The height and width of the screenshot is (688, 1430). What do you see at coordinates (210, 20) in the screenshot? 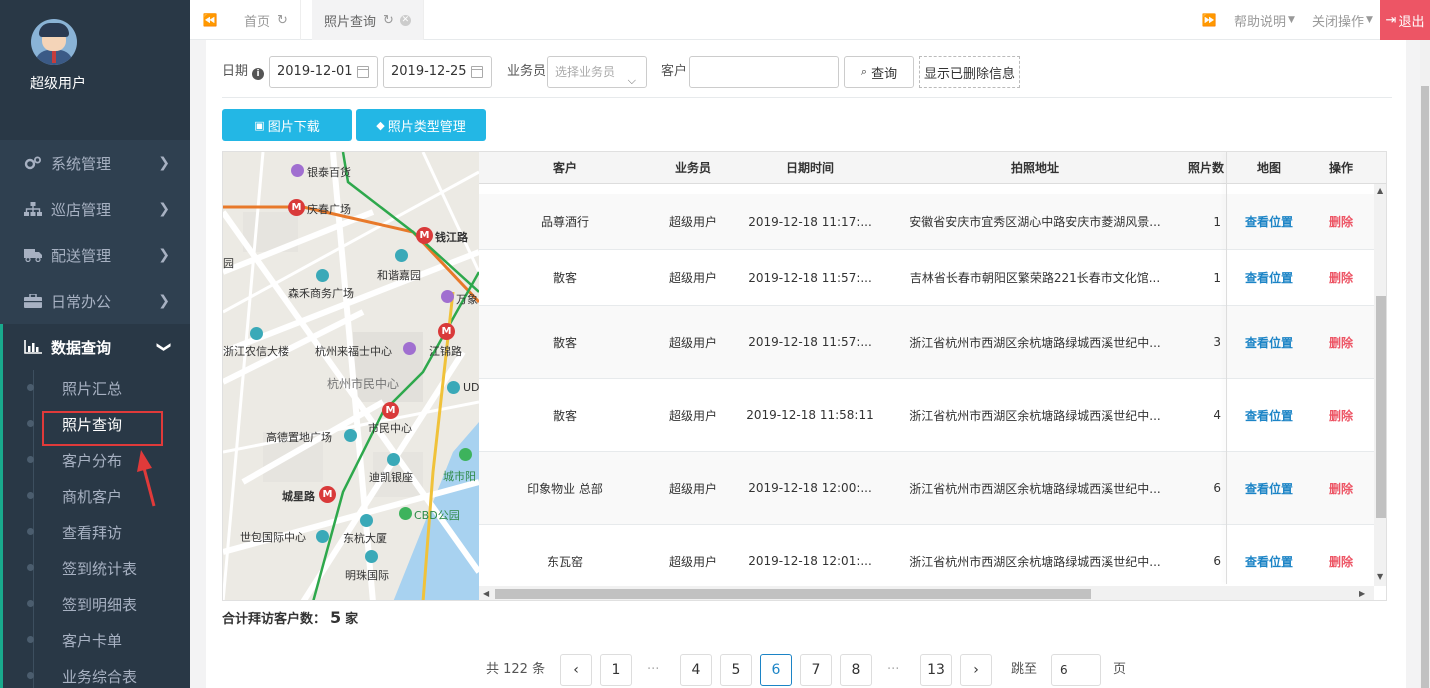
I see `scroll-left-button: ⏪` at bounding box center [210, 20].